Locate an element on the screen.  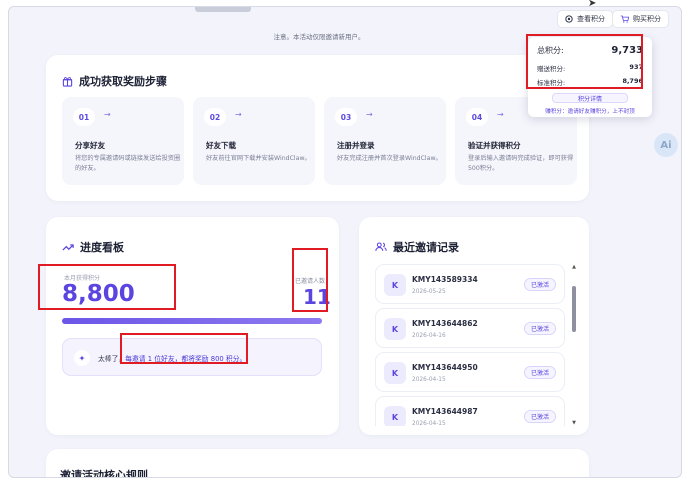
earn-points-link: 赚积分：邀请好友赚积分，上不封顶 is located at coordinates (590, 111).